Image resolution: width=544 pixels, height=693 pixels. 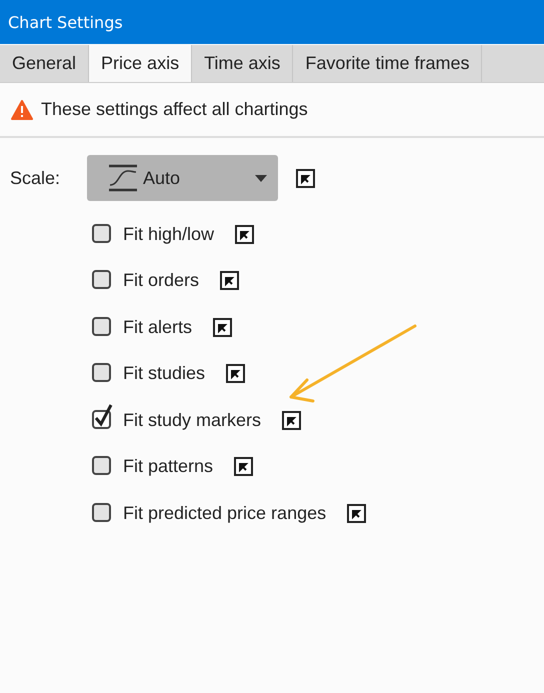 What do you see at coordinates (103, 416) in the screenshot?
I see `checkbox` at bounding box center [103, 416].